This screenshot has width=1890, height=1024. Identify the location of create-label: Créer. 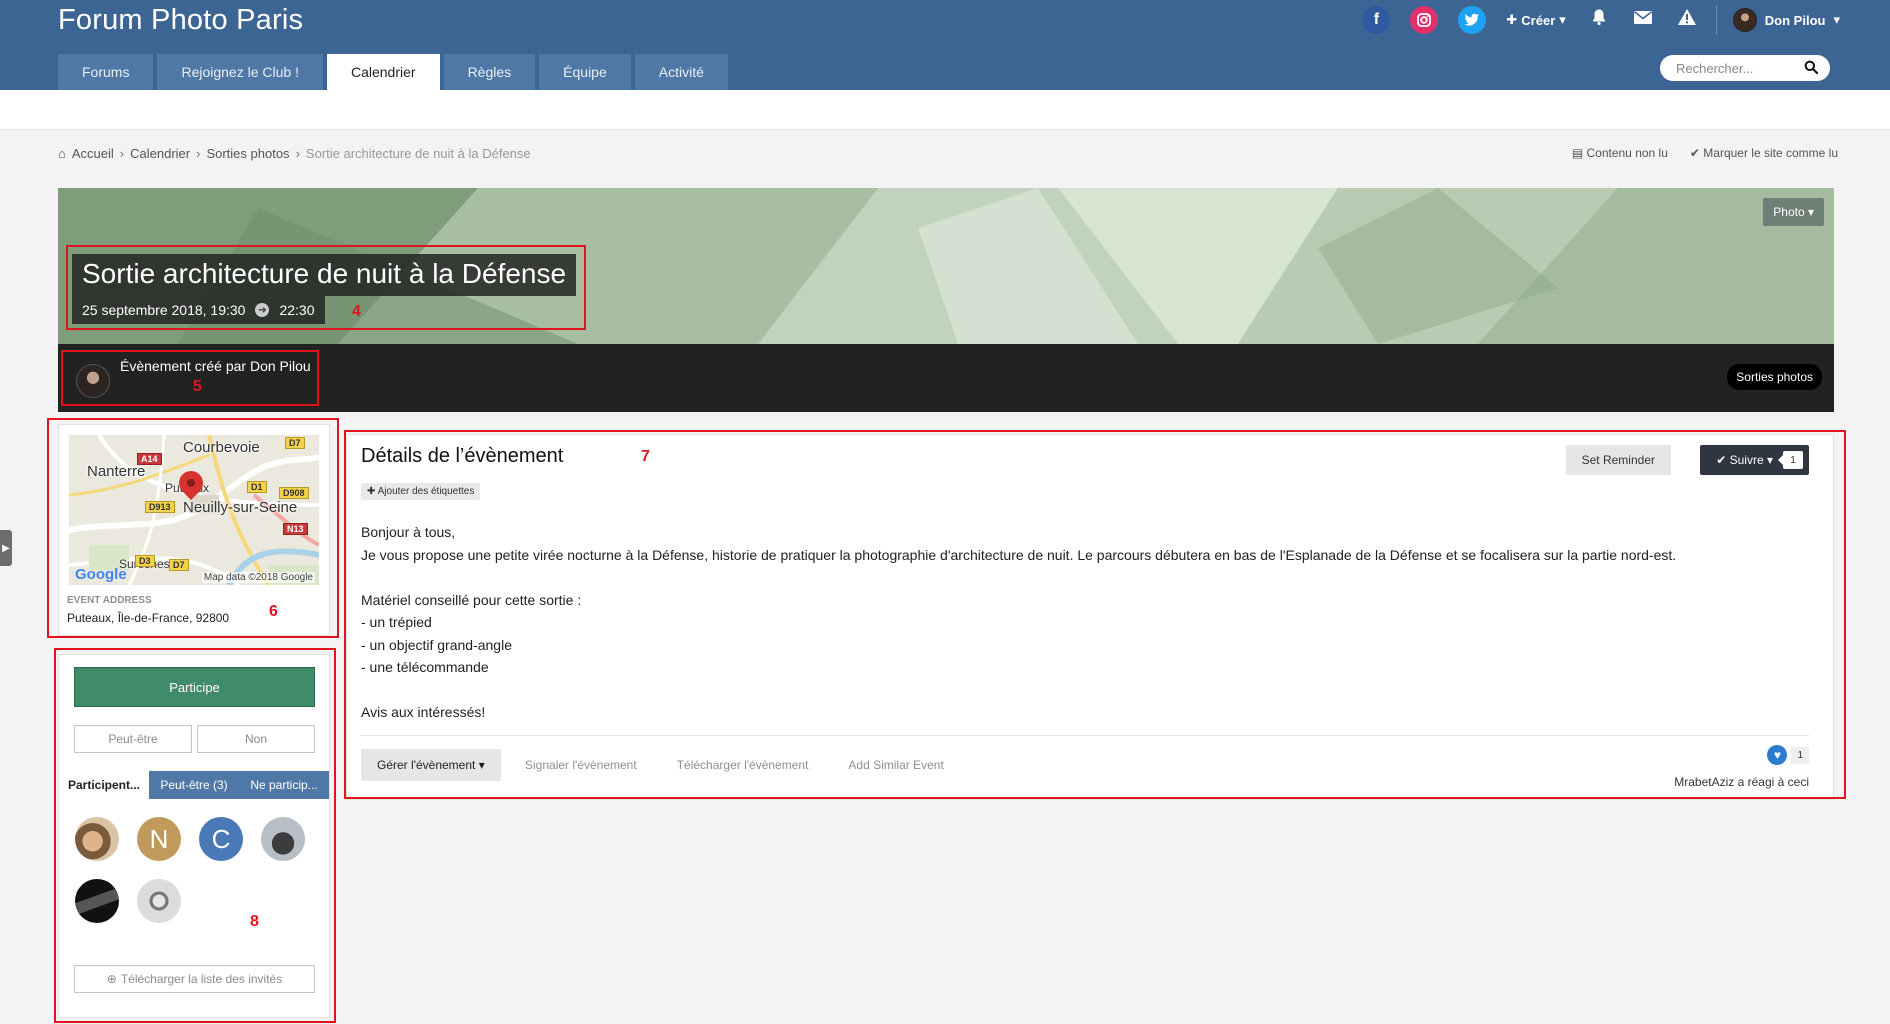
(1538, 20).